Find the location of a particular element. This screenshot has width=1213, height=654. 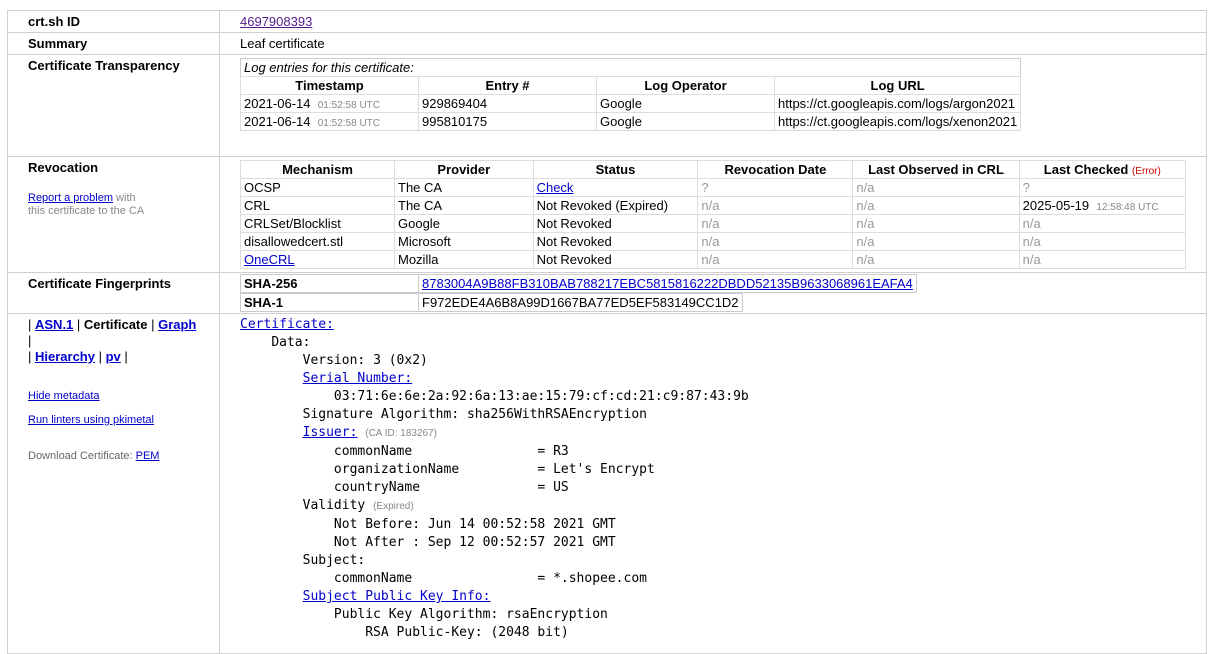

hierarchy-link: Hierarchy is located at coordinates (65, 356).